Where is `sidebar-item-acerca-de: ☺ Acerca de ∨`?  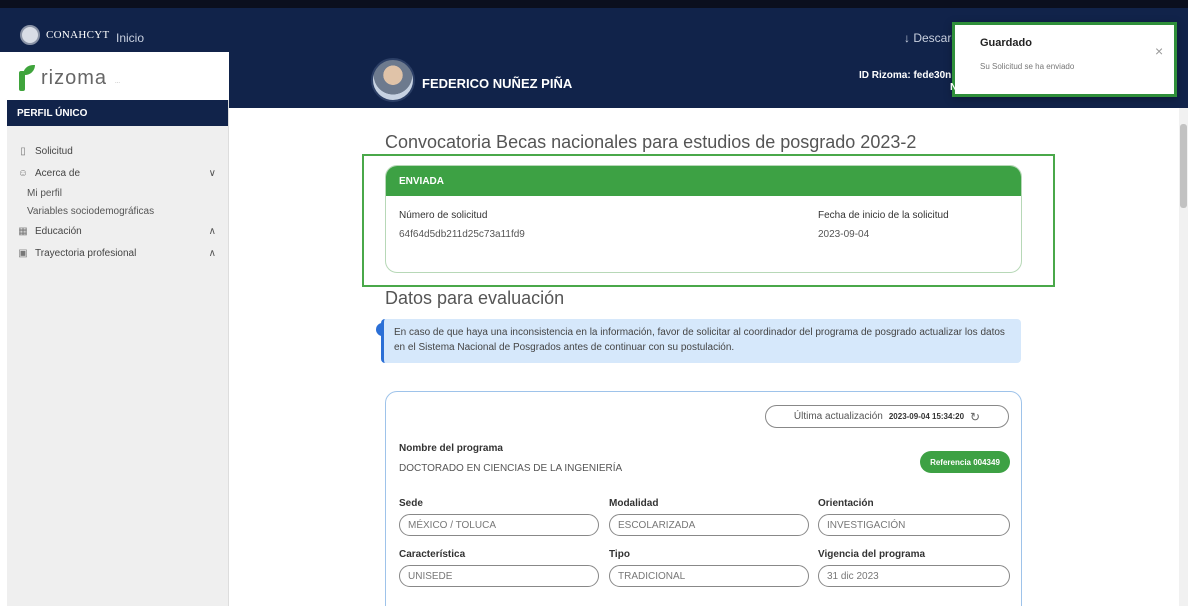
sidebar-item-acerca-de: ☺ Acerca de ∨ is located at coordinates (117, 173).